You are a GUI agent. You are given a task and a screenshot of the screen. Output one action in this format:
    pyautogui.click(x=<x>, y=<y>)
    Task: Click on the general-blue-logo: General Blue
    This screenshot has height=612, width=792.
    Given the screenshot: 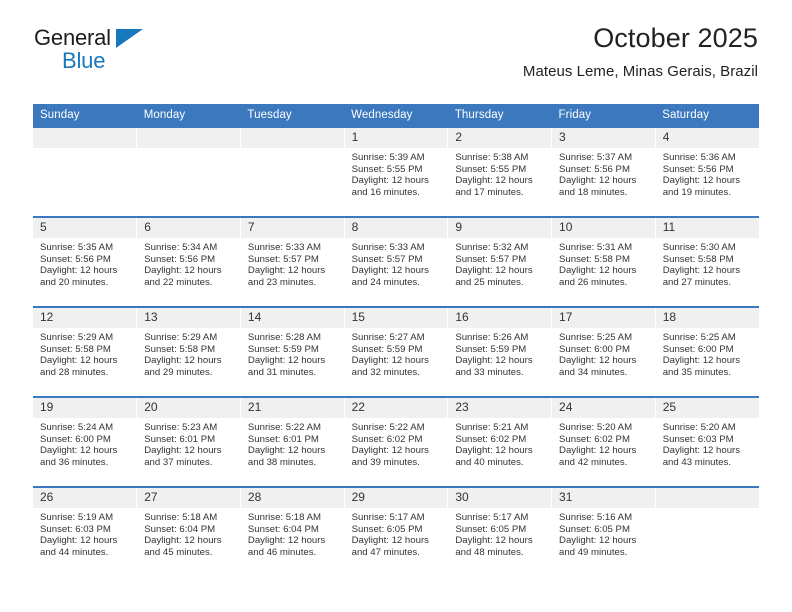 What is the action you would take?
    pyautogui.click(x=99, y=50)
    